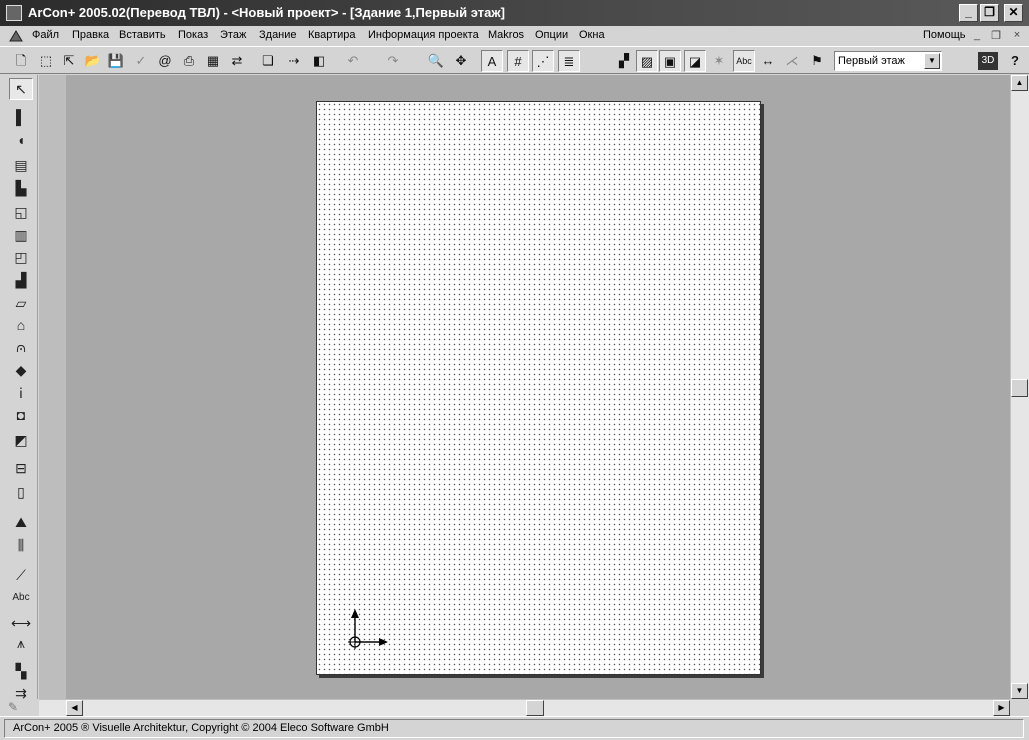  Describe the element at coordinates (21, 118) in the screenshot. I see `wall-icon: ▌` at that location.